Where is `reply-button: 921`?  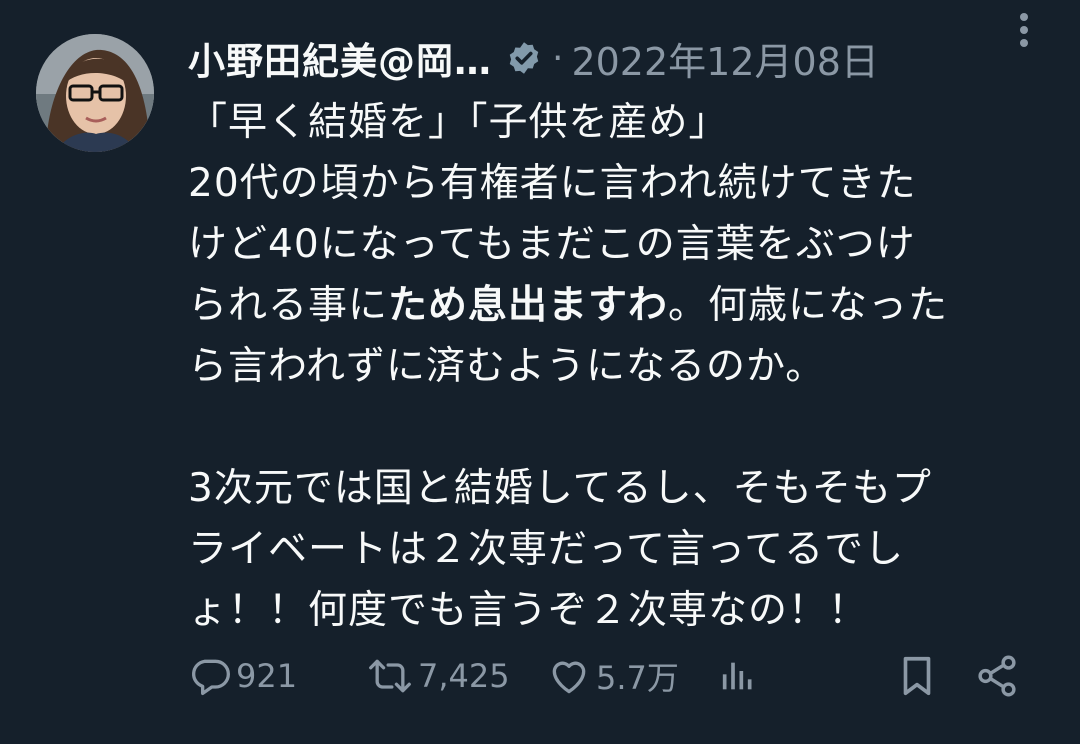 reply-button: 921 is located at coordinates (242, 676).